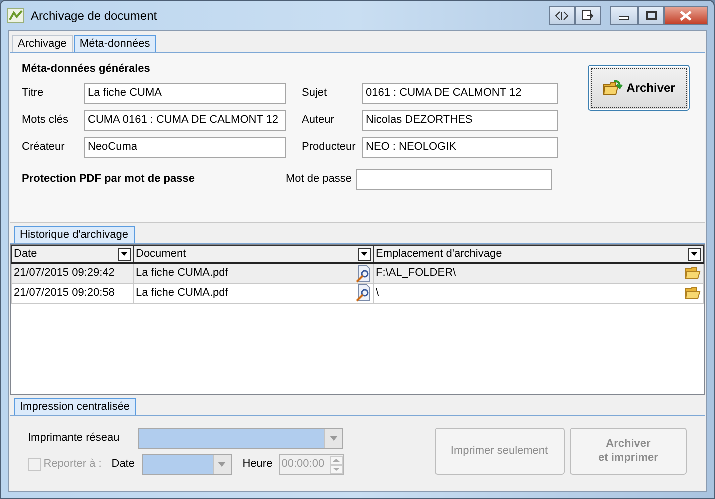 The height and width of the screenshot is (499, 715). I want to click on checkbox-label: Reporter à :, so click(73, 464).